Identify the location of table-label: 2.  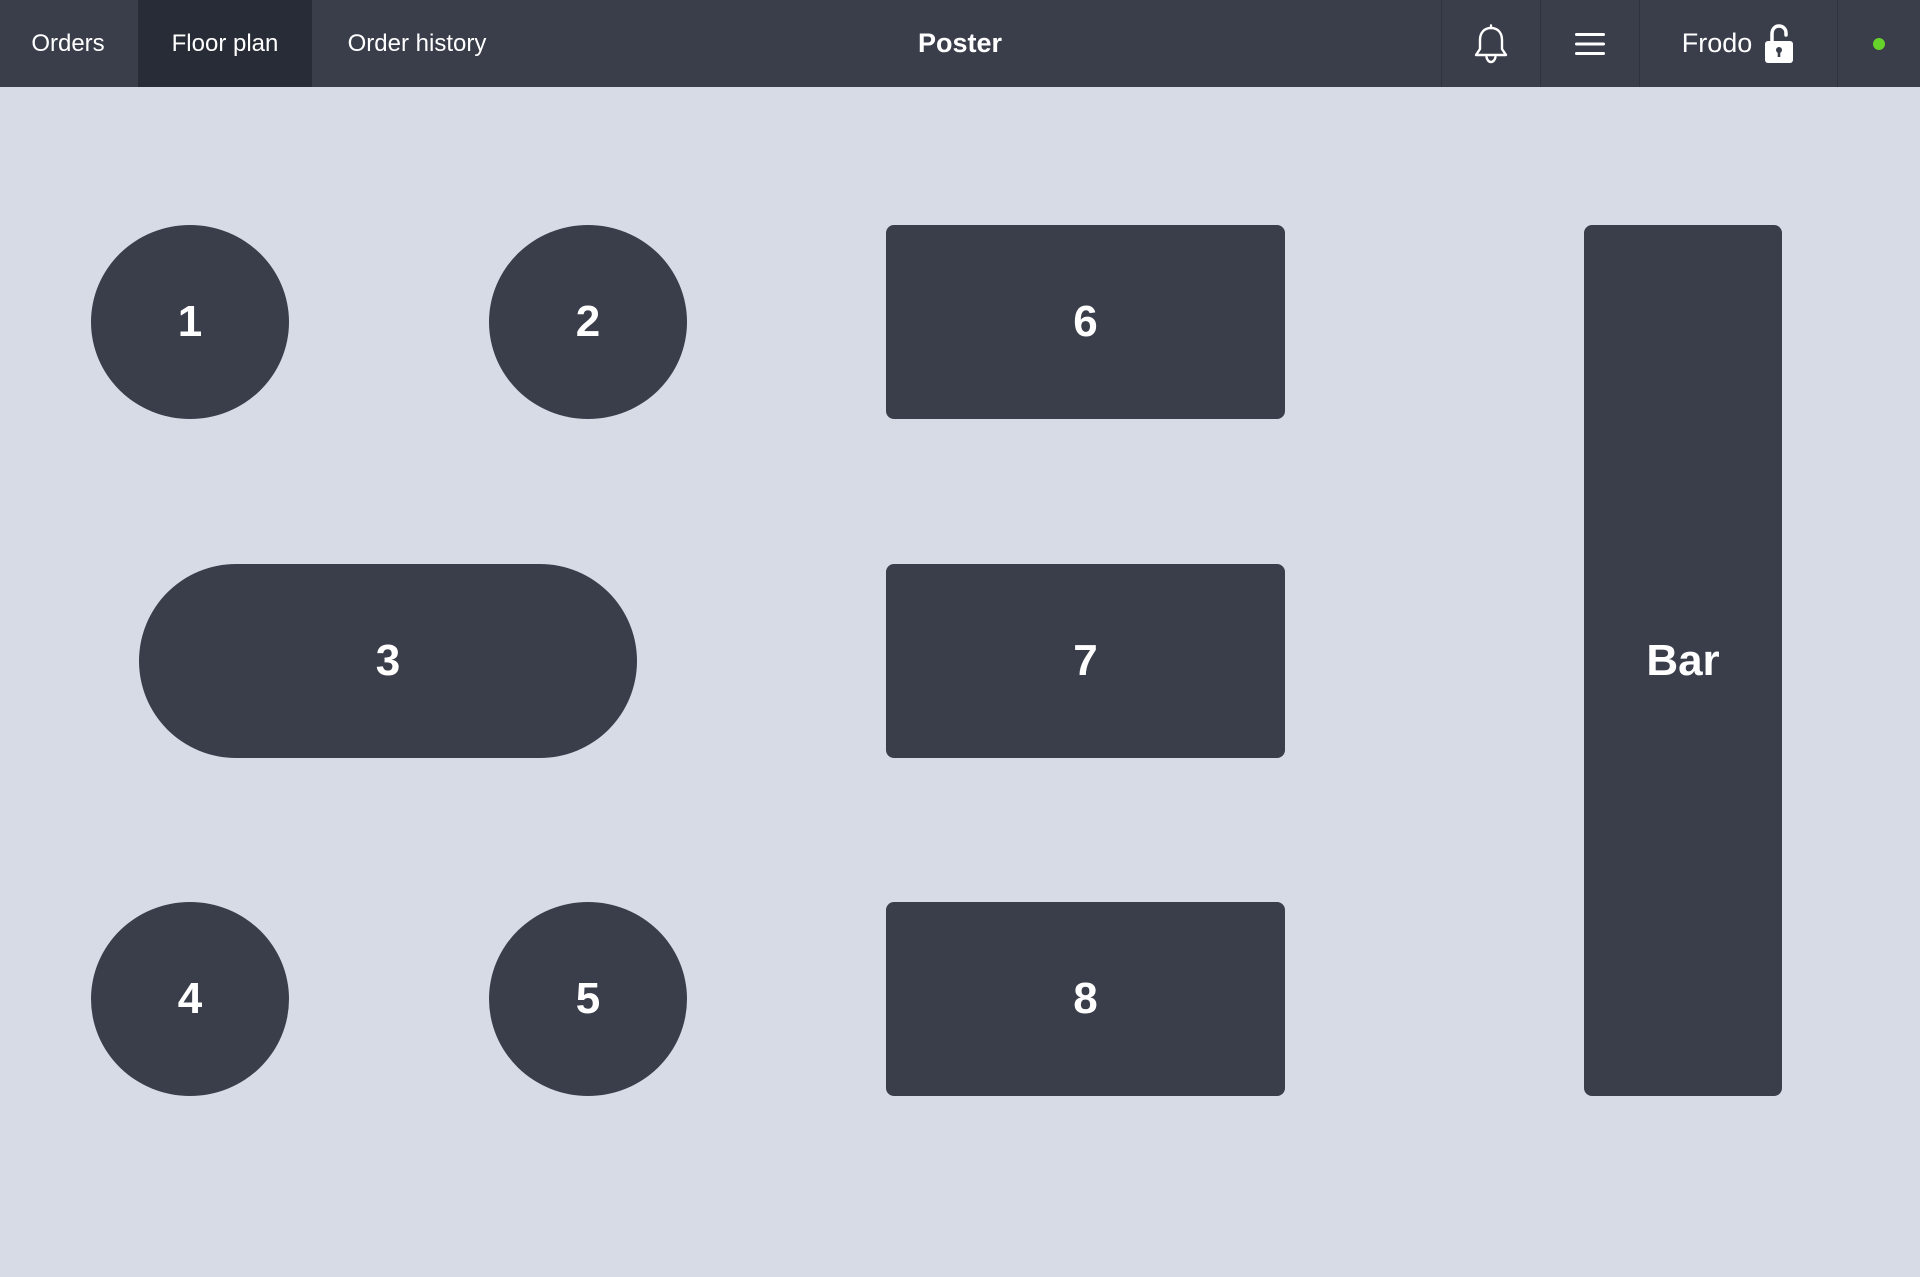
(588, 321).